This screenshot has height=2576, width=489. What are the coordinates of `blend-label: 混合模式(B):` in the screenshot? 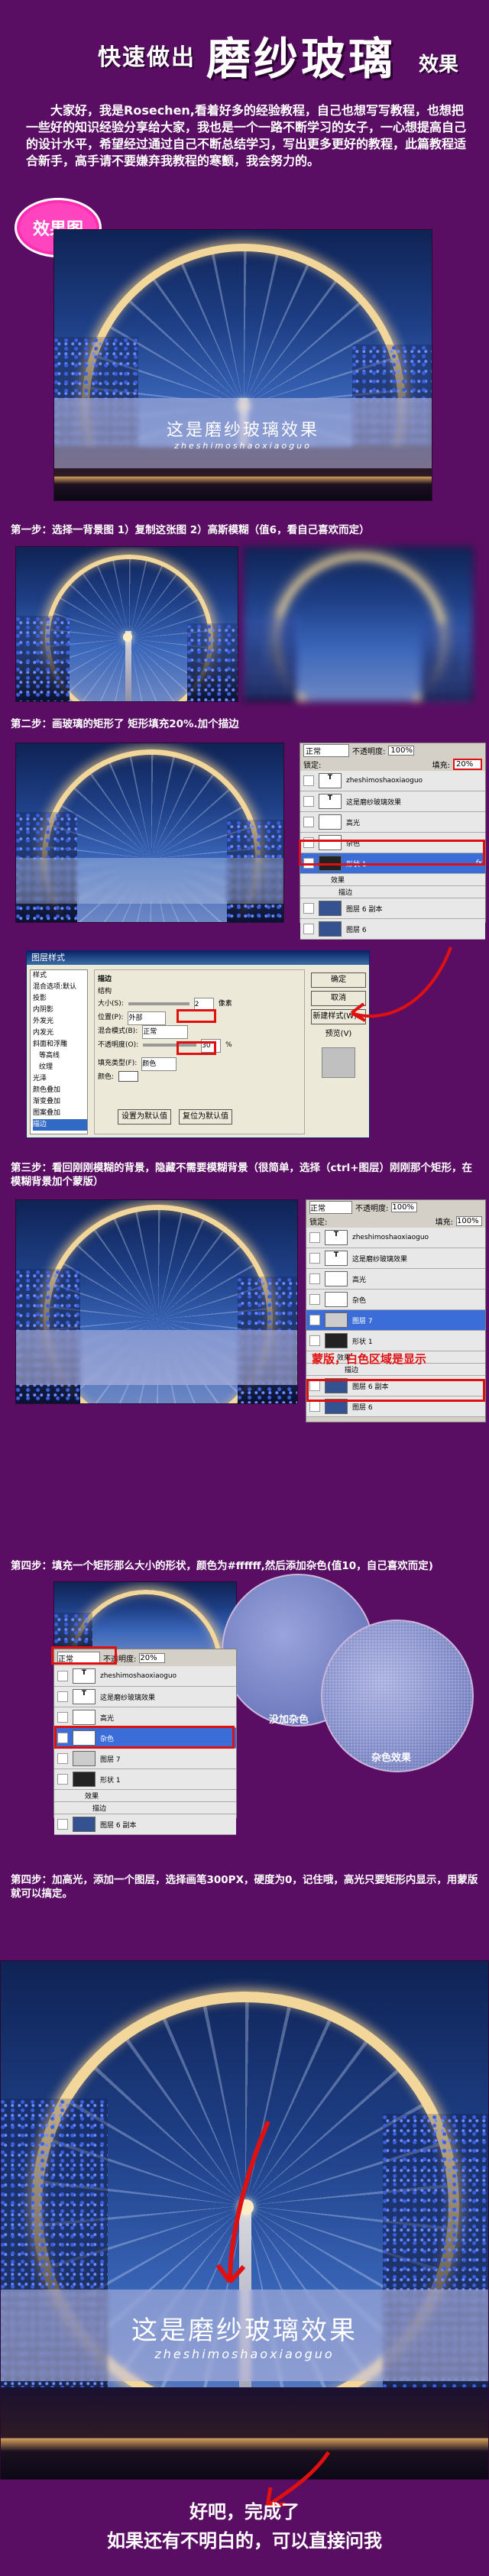 It's located at (118, 1031).